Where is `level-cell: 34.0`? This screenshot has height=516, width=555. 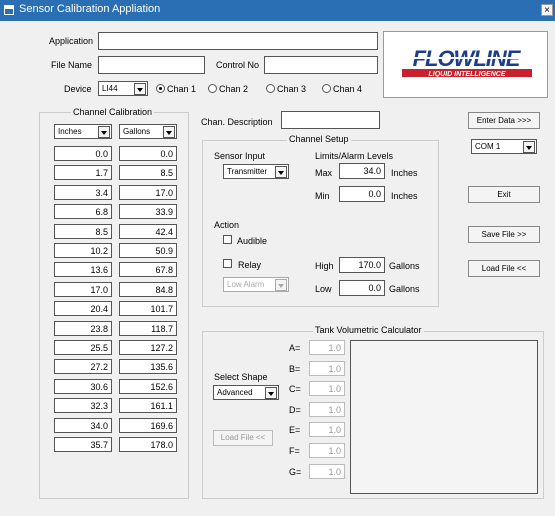
level-cell: 34.0 is located at coordinates (83, 425).